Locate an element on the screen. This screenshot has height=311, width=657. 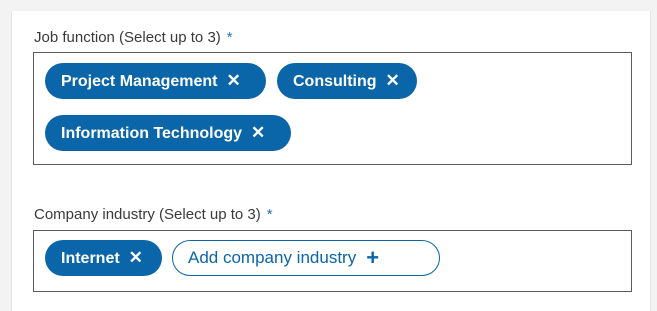
plus-icon: + is located at coordinates (373, 257).